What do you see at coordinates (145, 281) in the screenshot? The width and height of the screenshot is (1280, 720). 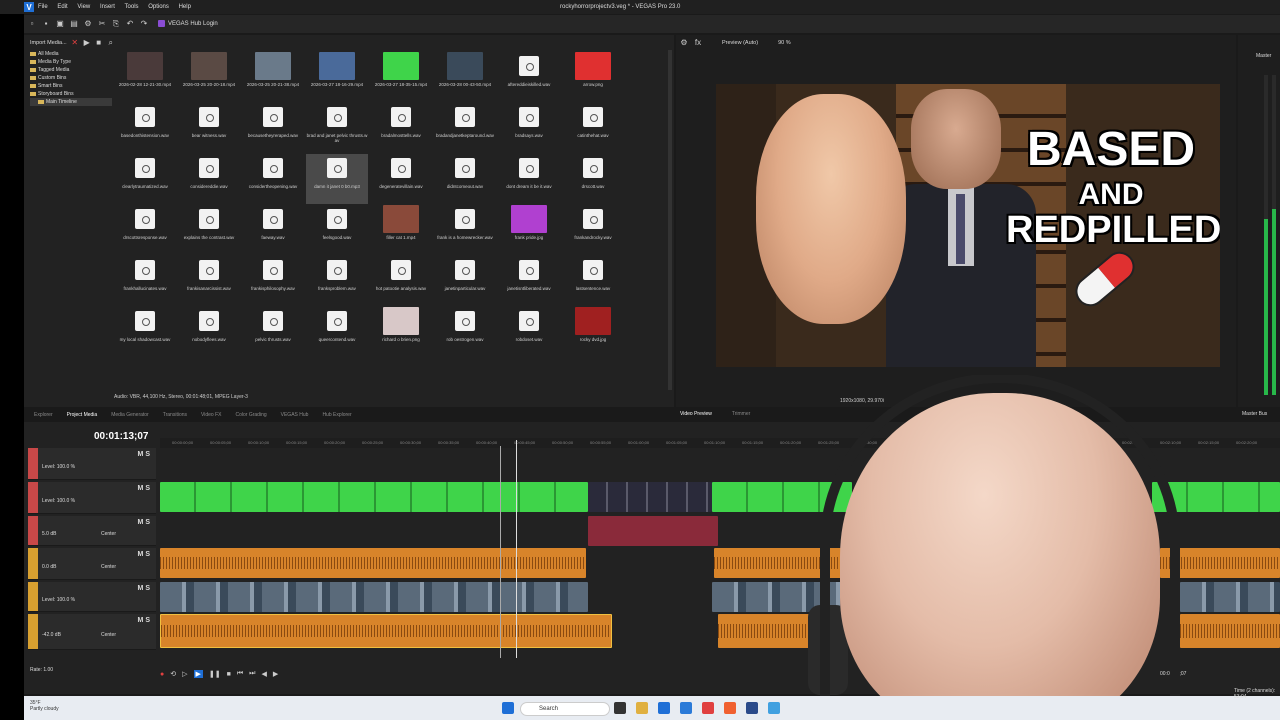 I see `media-item: frankhallucinates.wav` at bounding box center [145, 281].